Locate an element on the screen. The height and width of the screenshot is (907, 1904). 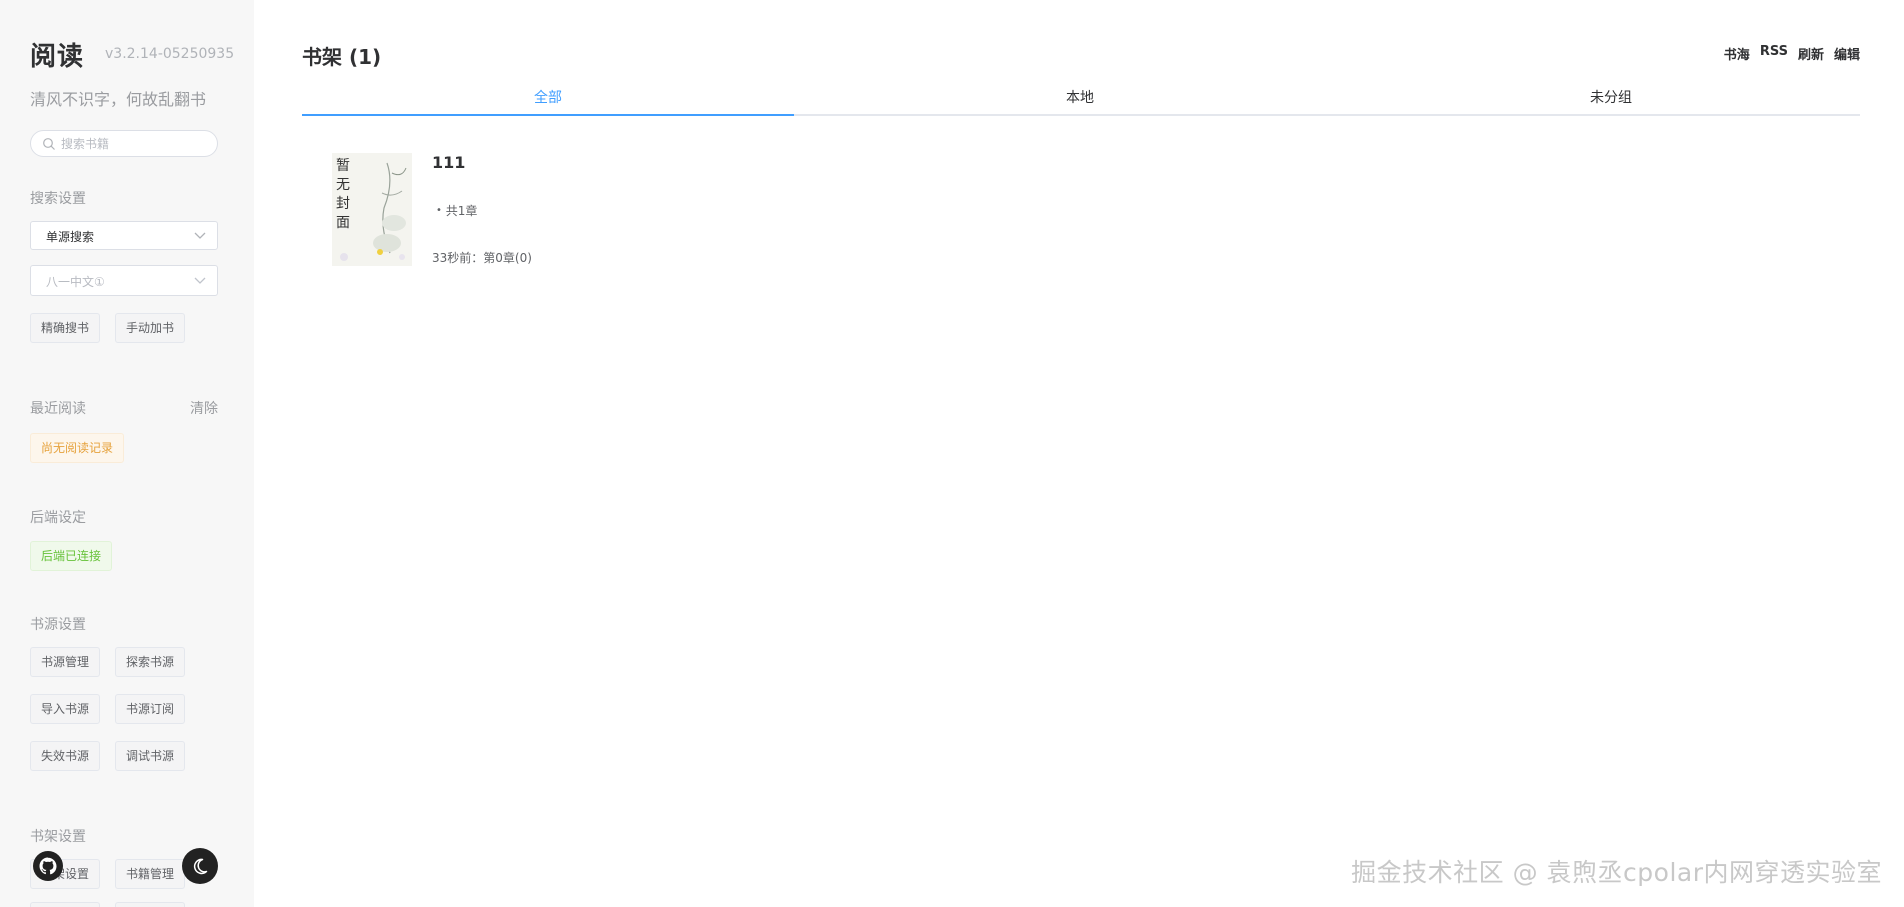
search-mode-value: 单源搜索 is located at coordinates (70, 237).